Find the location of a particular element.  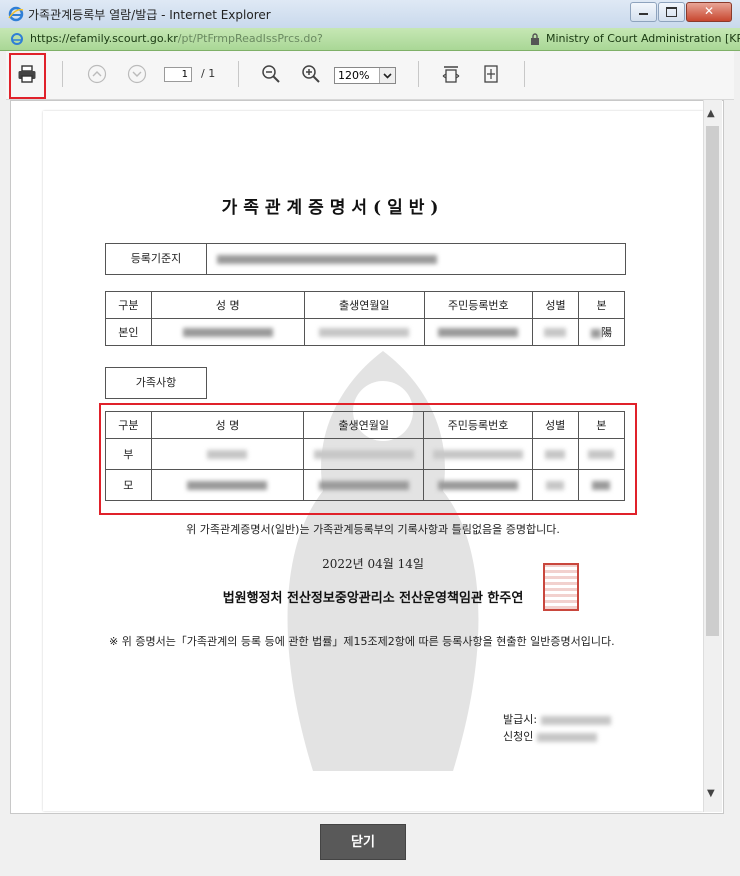

lock-icon is located at coordinates (535, 39).